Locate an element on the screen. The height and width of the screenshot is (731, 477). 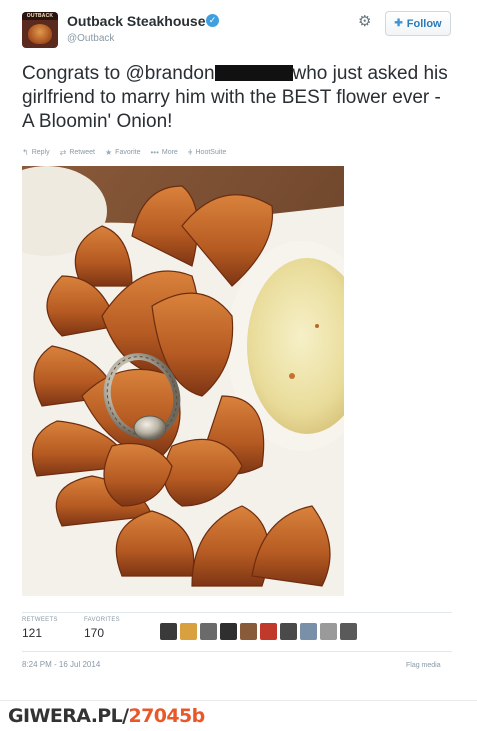
retweets-label: RETWEETS is located at coordinates (40, 620).